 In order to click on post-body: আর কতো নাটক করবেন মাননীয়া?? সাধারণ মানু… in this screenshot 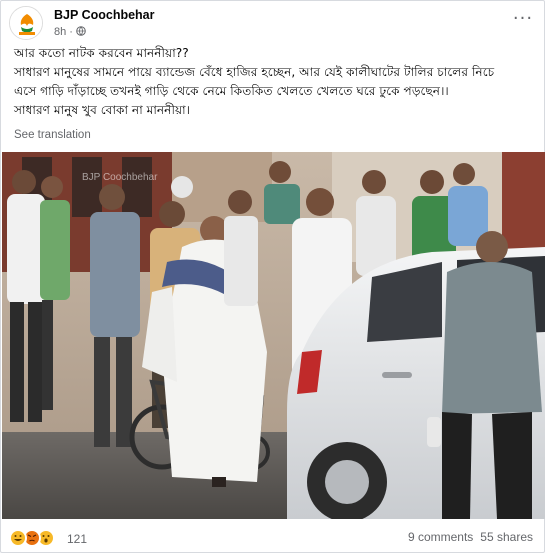, I will do `click(274, 83)`.